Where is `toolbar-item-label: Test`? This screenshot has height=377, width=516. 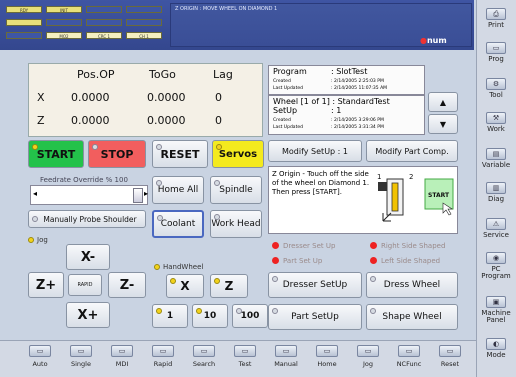 toolbar-item-label: Test is located at coordinates (245, 364).